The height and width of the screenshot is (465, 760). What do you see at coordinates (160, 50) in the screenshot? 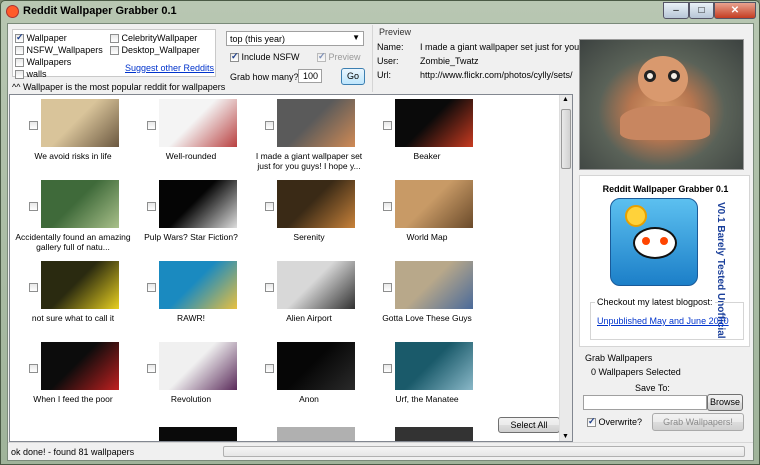
I see `subreddit-label: Desktop_Wallpaper` at bounding box center [160, 50].